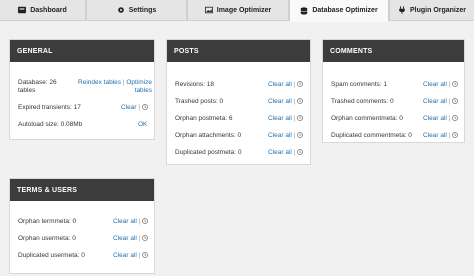  I want to click on orphan-usermeta-actions: Clear all |, so click(130, 238).